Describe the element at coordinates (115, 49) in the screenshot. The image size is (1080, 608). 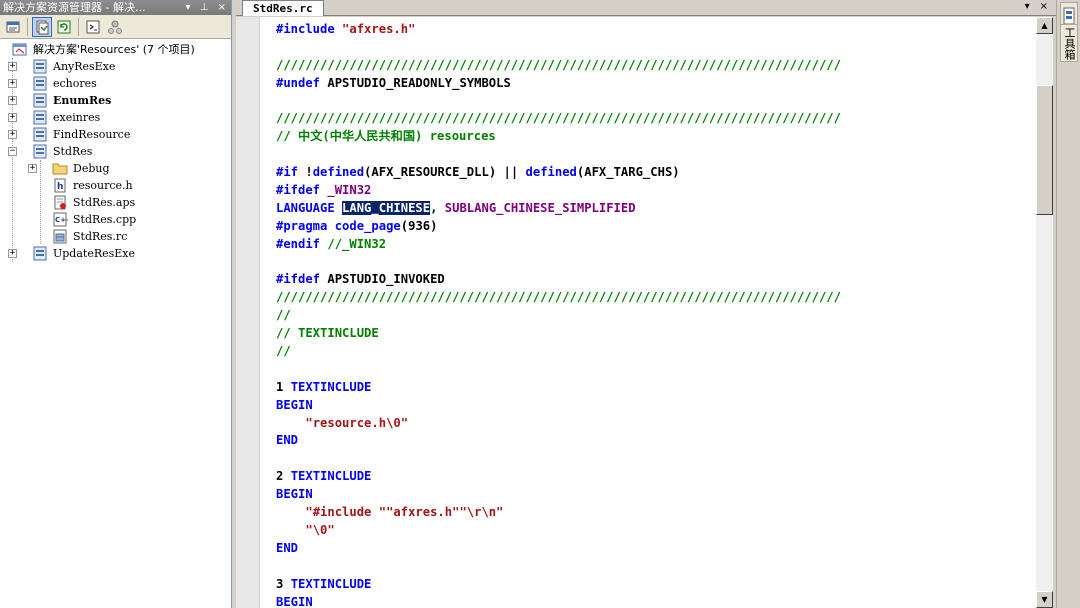
I see `solution-root-node: 解决方案'Resources' (7 个项目)` at that location.